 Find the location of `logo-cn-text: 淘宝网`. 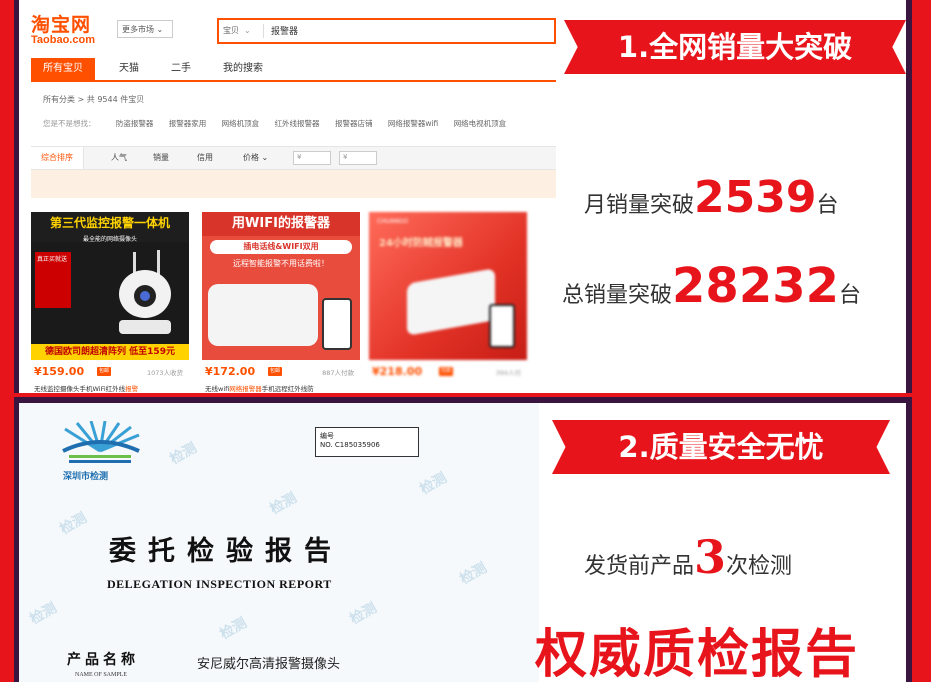

logo-cn-text: 淘宝网 is located at coordinates (61, 25).